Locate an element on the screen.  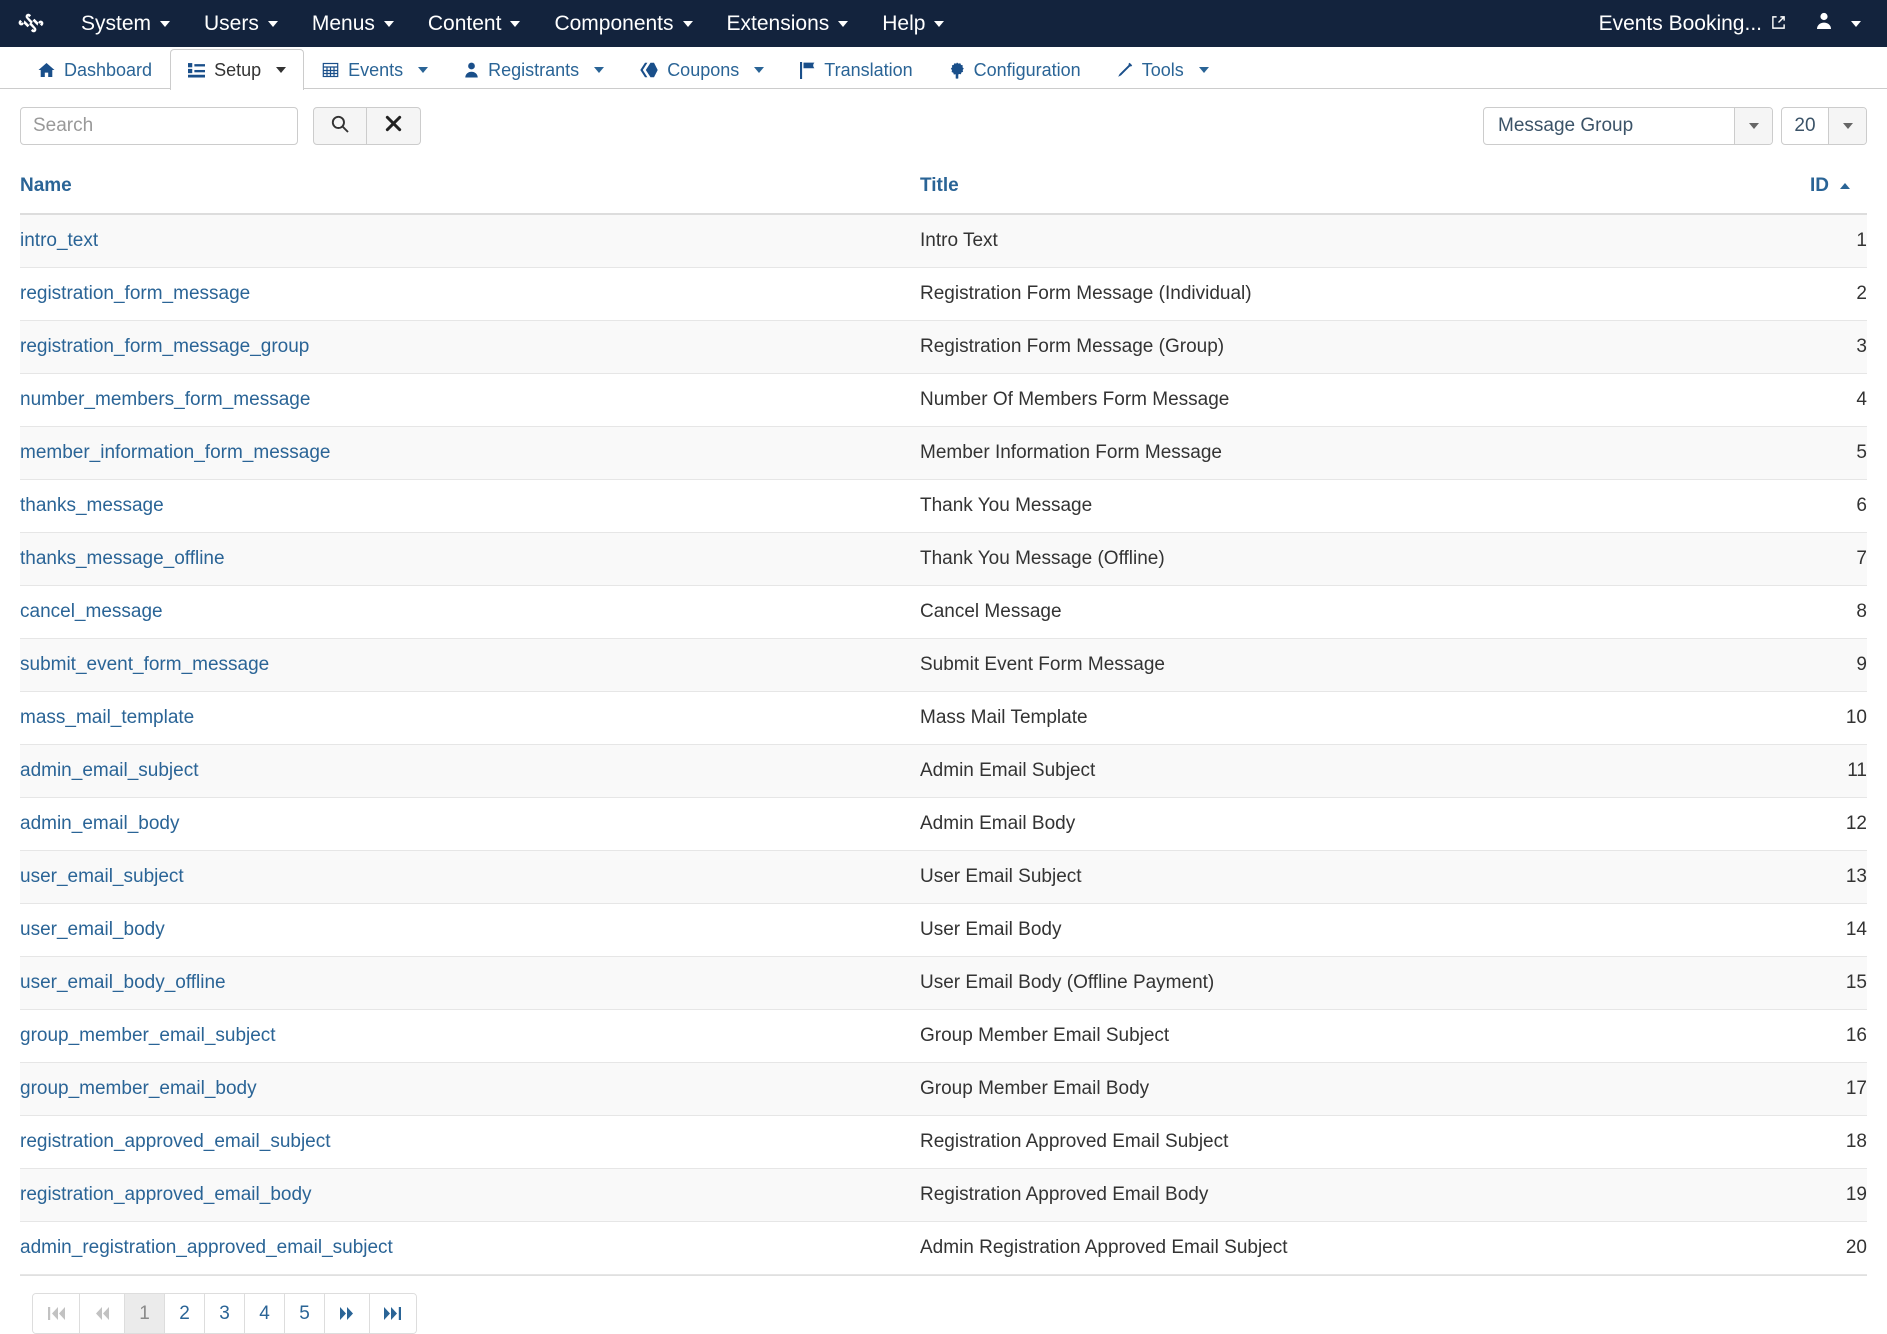
column-header-title: Title is located at coordinates (1365, 191).